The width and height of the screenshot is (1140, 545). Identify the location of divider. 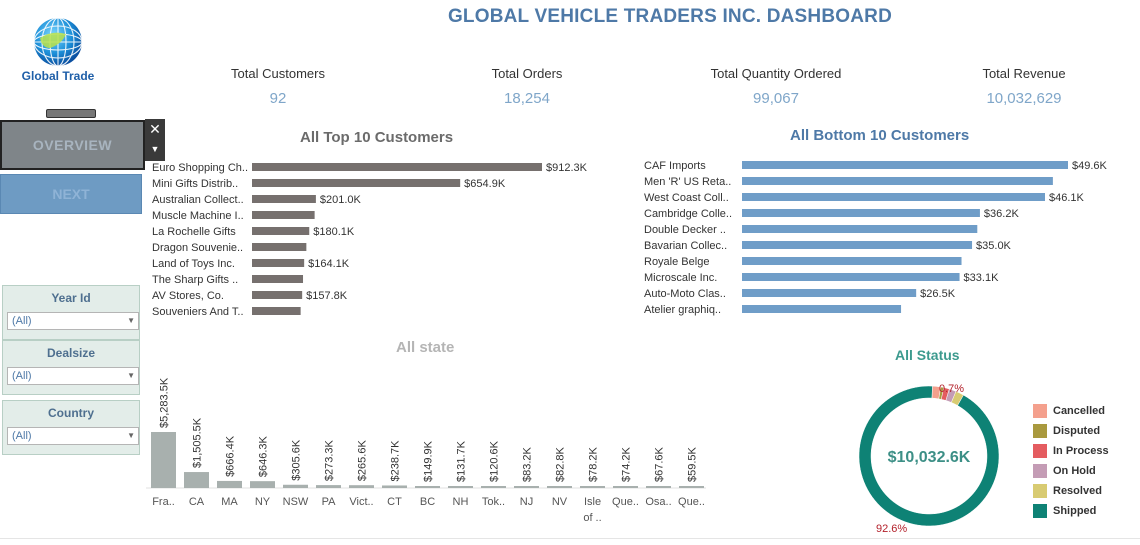
(570, 538).